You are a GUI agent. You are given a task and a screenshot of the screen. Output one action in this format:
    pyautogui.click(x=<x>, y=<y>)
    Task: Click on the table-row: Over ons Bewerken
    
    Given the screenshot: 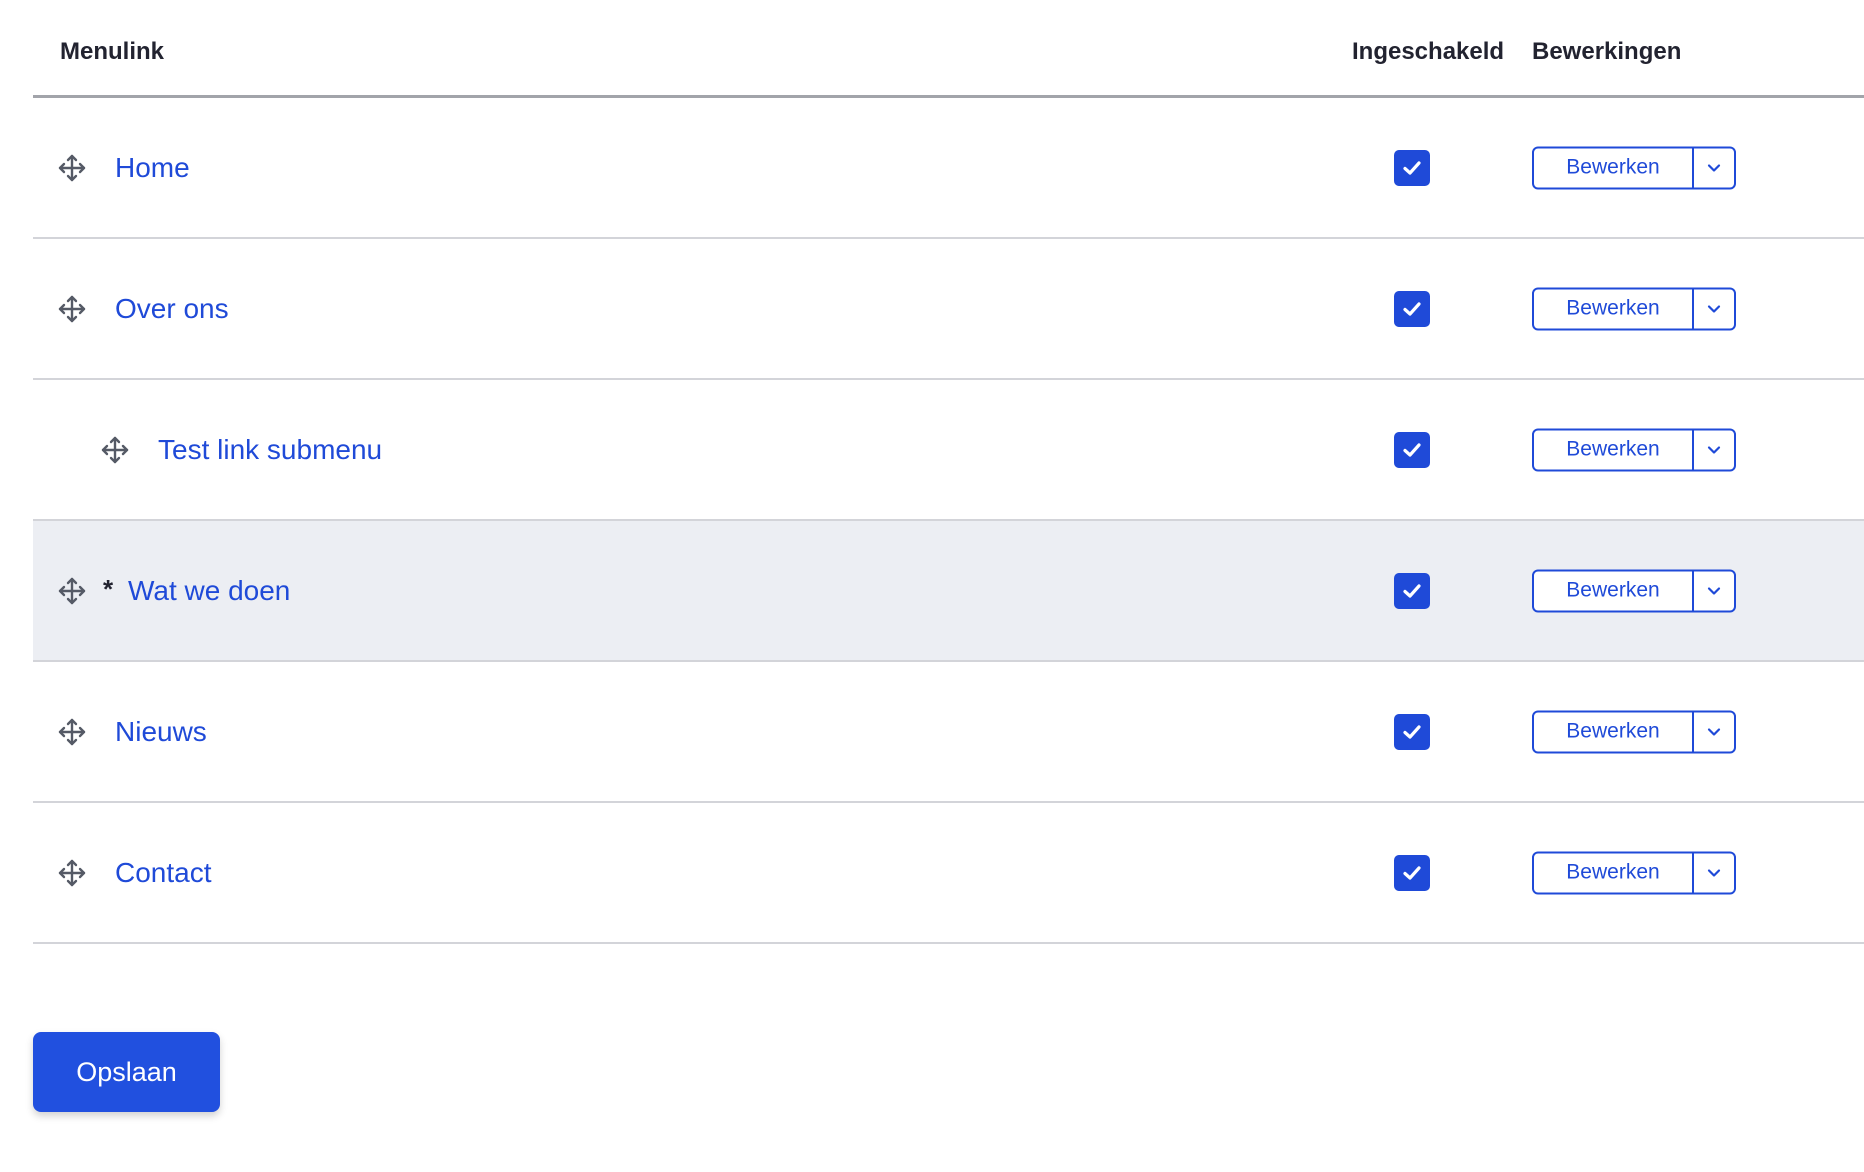 What is the action you would take?
    pyautogui.click(x=948, y=309)
    